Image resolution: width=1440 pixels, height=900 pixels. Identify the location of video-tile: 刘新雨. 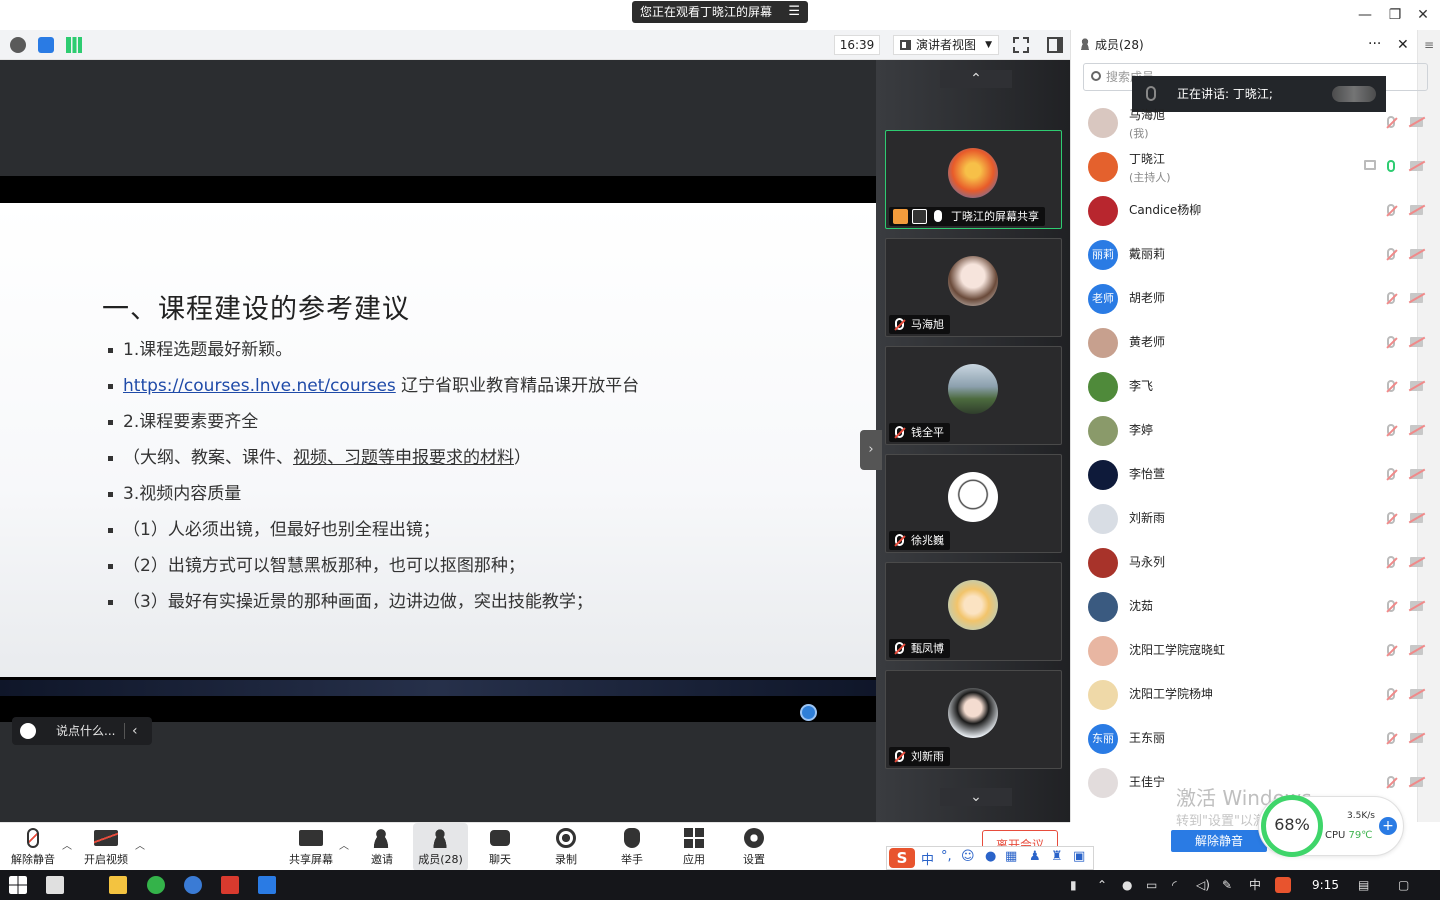
(973, 719).